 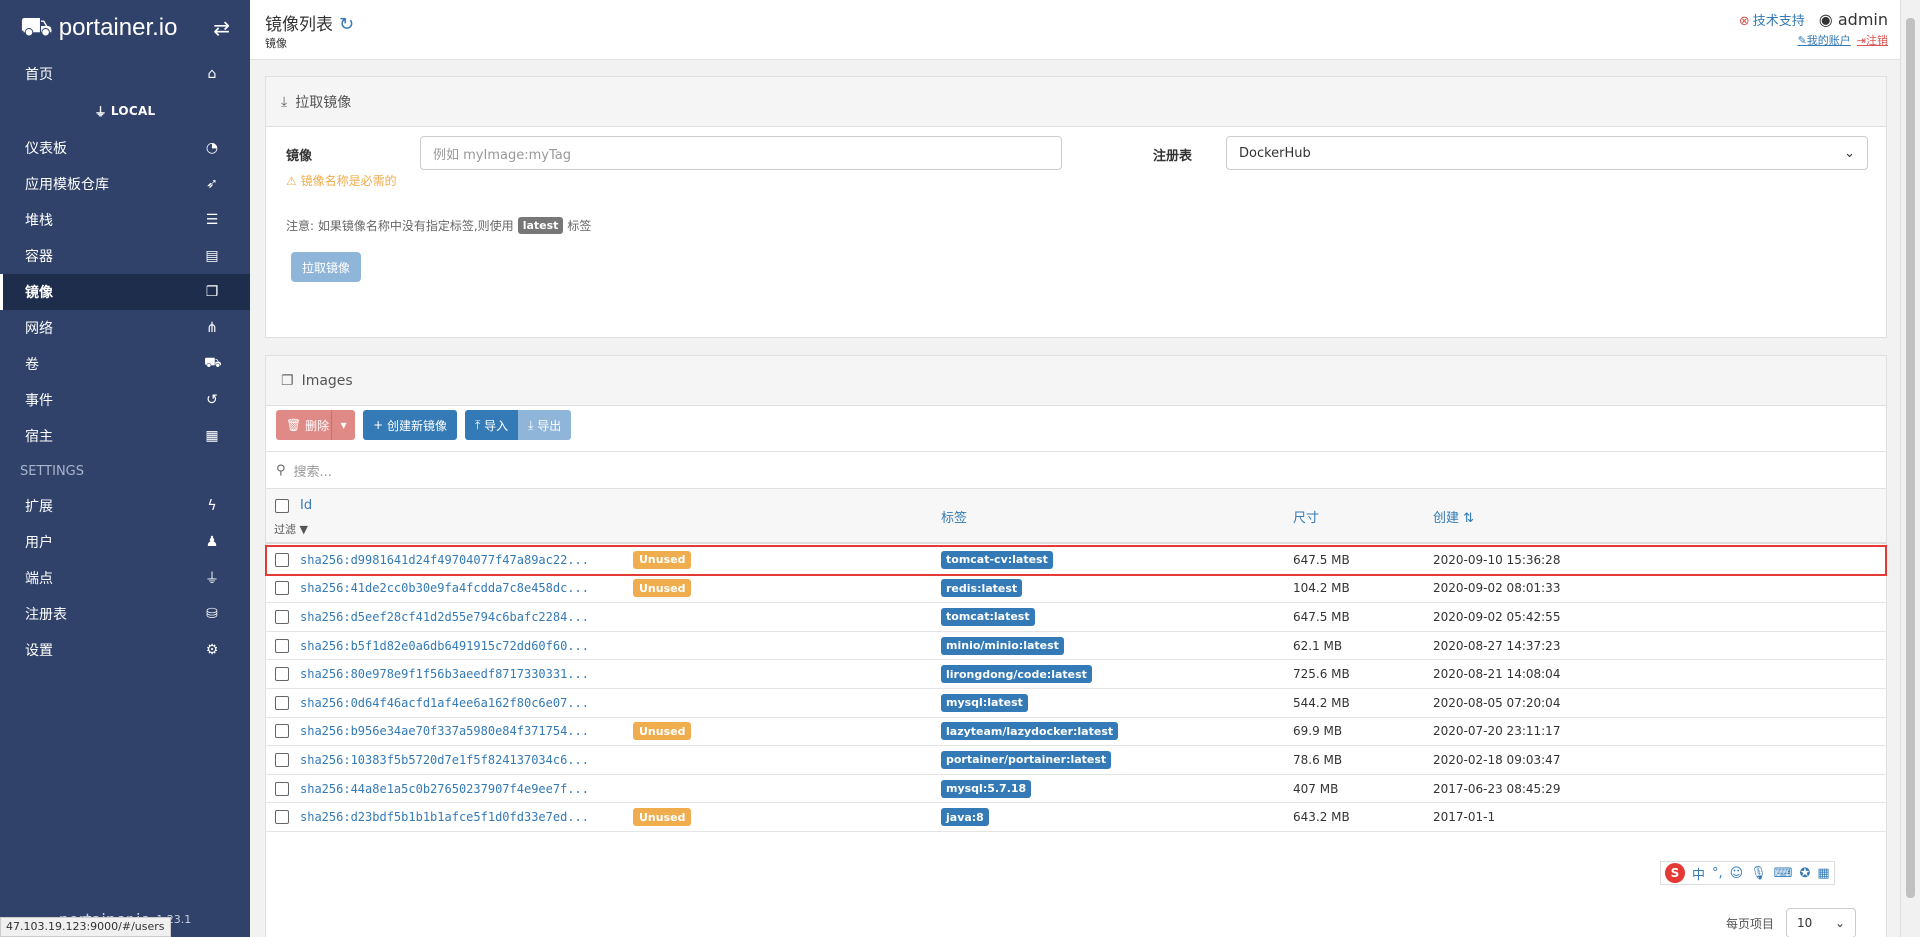 What do you see at coordinates (1173, 156) in the screenshot?
I see `registry-label: 注册表` at bounding box center [1173, 156].